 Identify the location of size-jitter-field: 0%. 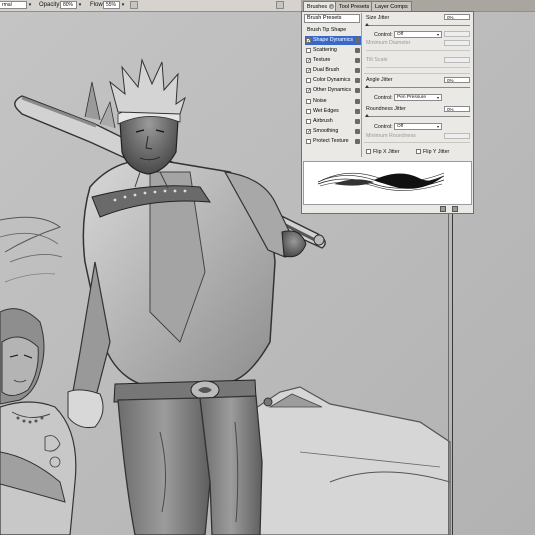
(457, 17).